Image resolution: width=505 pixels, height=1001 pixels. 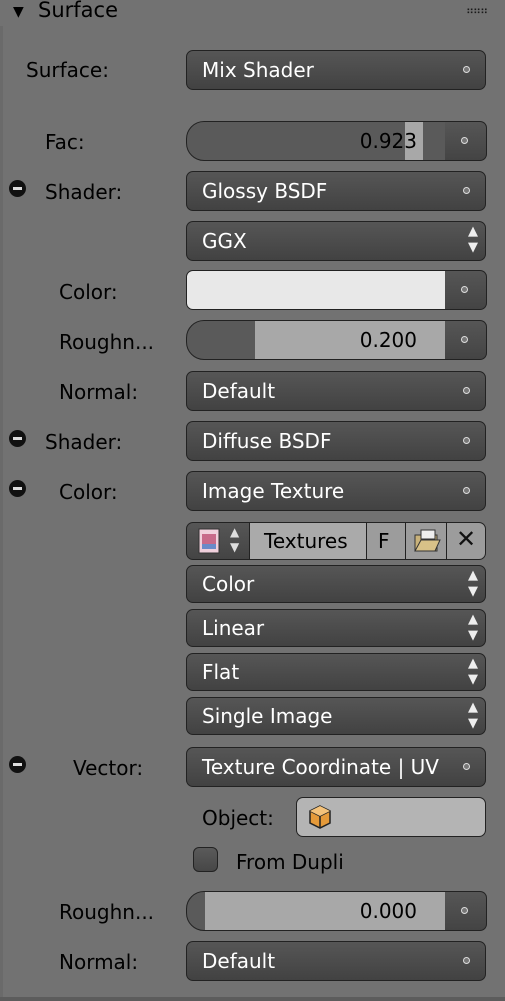 I want to click on panel-bottom-border, so click(x=252, y=999).